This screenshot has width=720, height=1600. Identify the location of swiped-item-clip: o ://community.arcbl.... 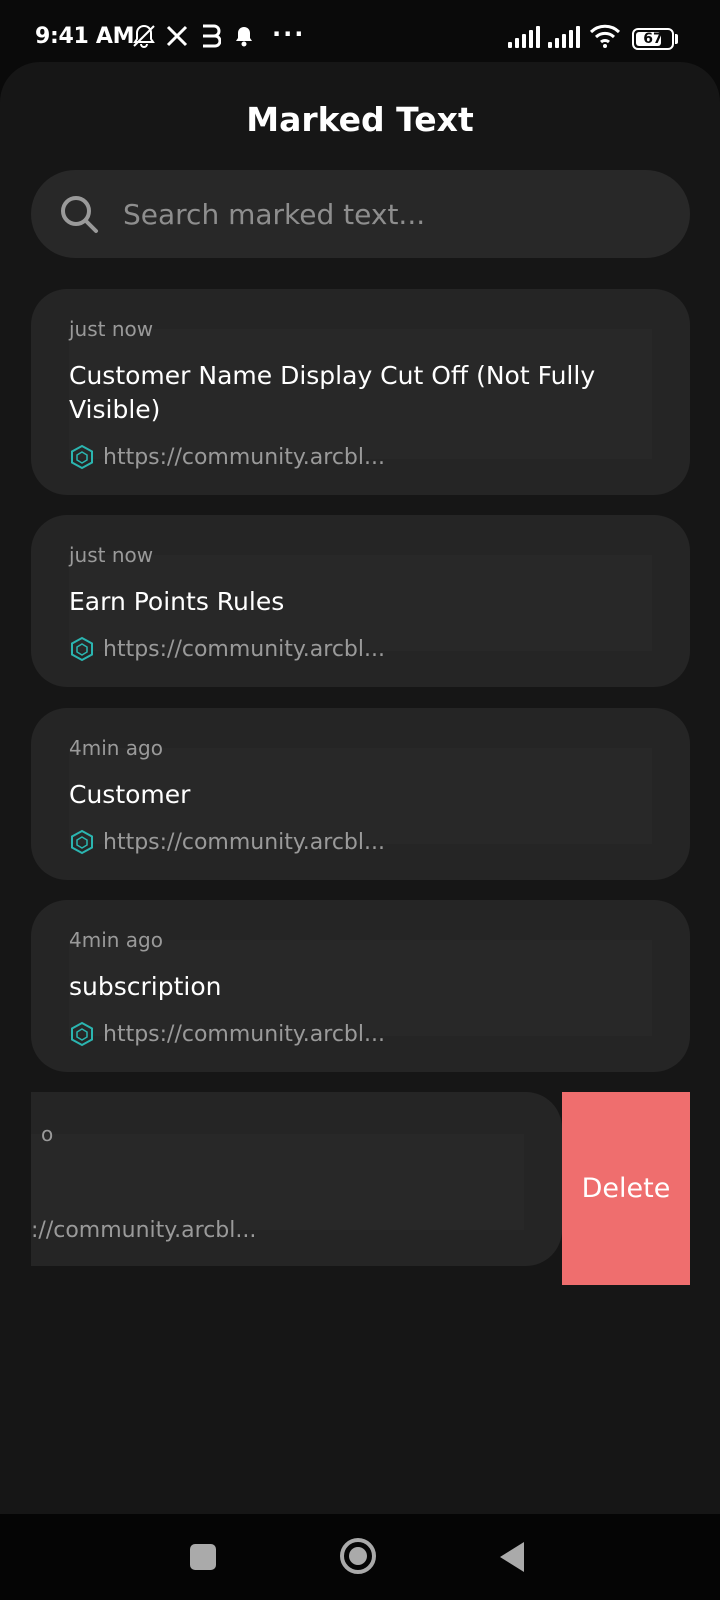
(296, 1179).